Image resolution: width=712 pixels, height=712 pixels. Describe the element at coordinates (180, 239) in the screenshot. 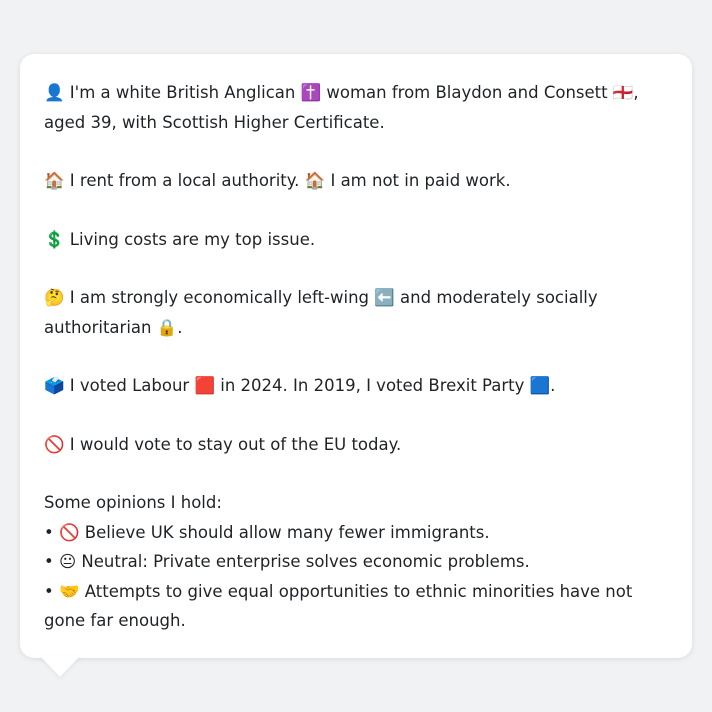

I see `top-issue-paragraph: 💲 Living costs are my top issue.` at that location.